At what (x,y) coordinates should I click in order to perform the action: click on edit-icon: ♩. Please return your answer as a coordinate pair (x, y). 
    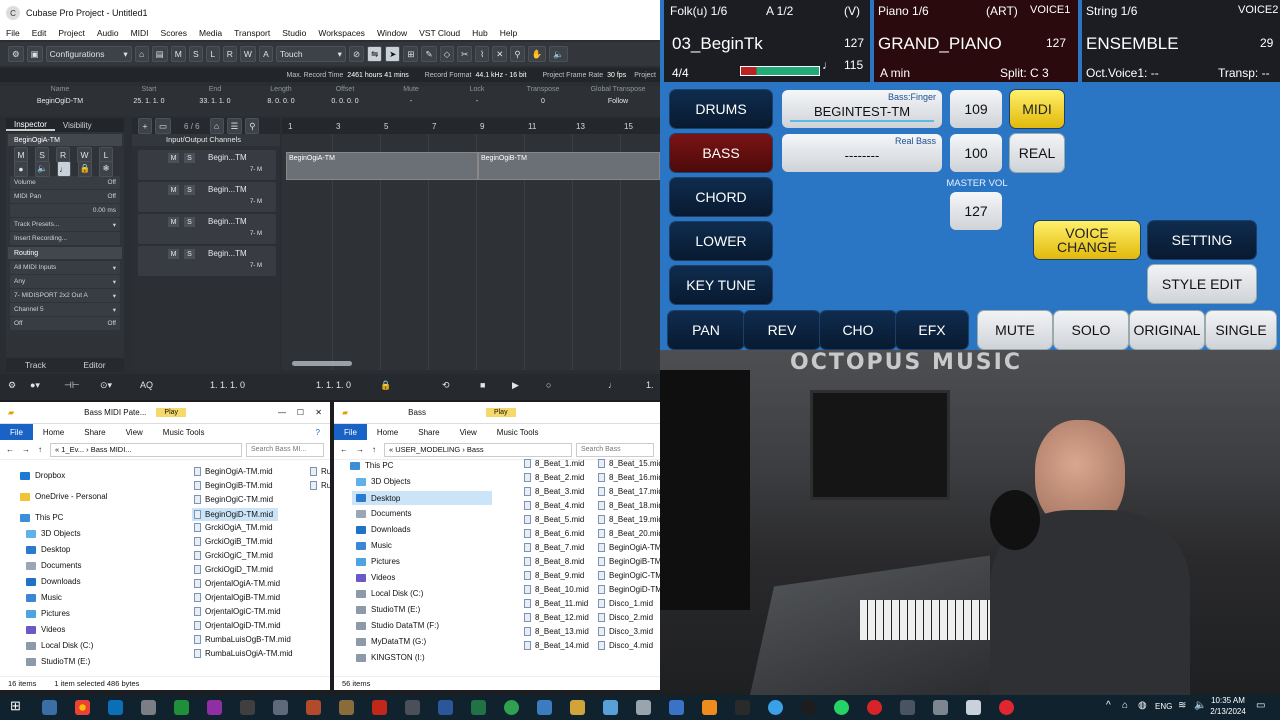
    Looking at the image, I should click on (63, 168).